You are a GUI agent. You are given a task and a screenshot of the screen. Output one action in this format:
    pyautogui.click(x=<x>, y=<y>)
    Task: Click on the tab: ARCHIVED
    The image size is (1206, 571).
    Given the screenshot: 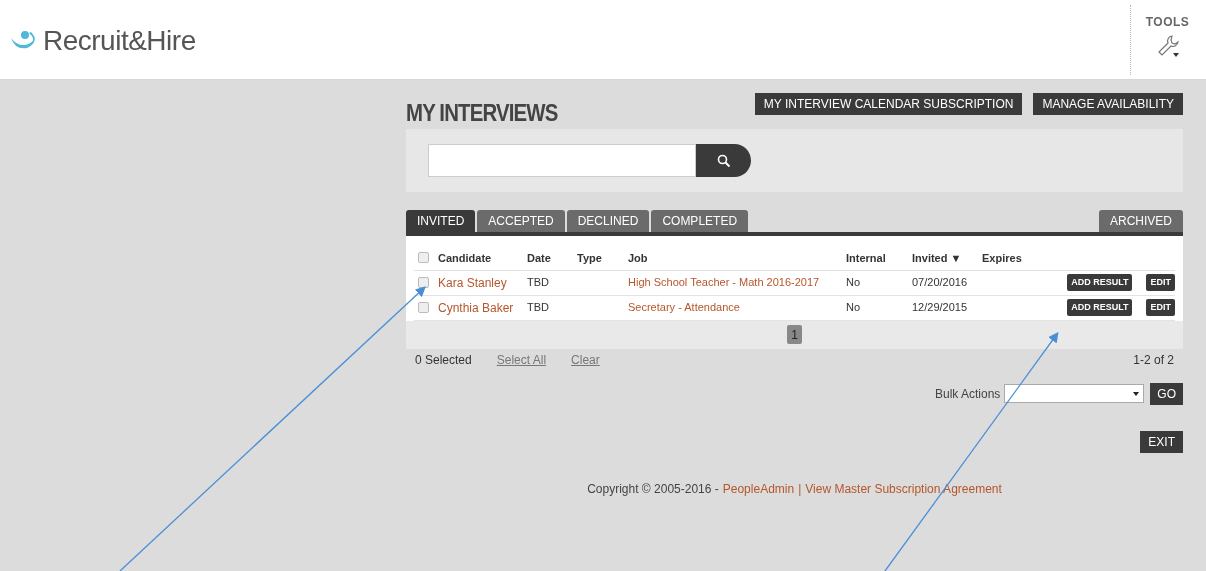 What is the action you would take?
    pyautogui.click(x=1141, y=221)
    